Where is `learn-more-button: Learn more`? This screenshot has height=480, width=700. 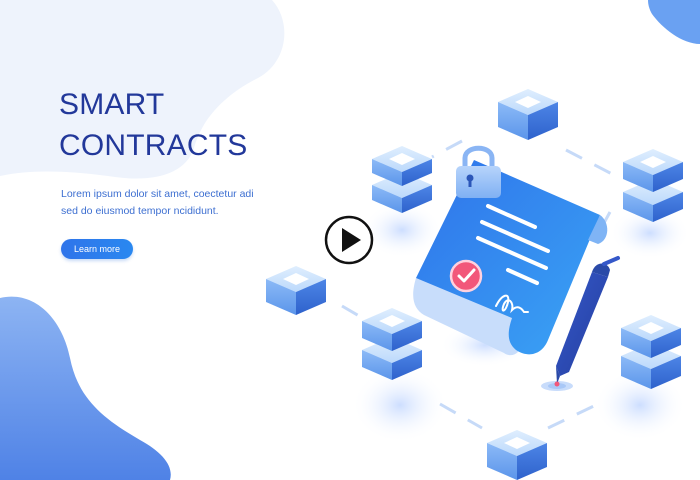
learn-more-button: Learn more is located at coordinates (97, 249).